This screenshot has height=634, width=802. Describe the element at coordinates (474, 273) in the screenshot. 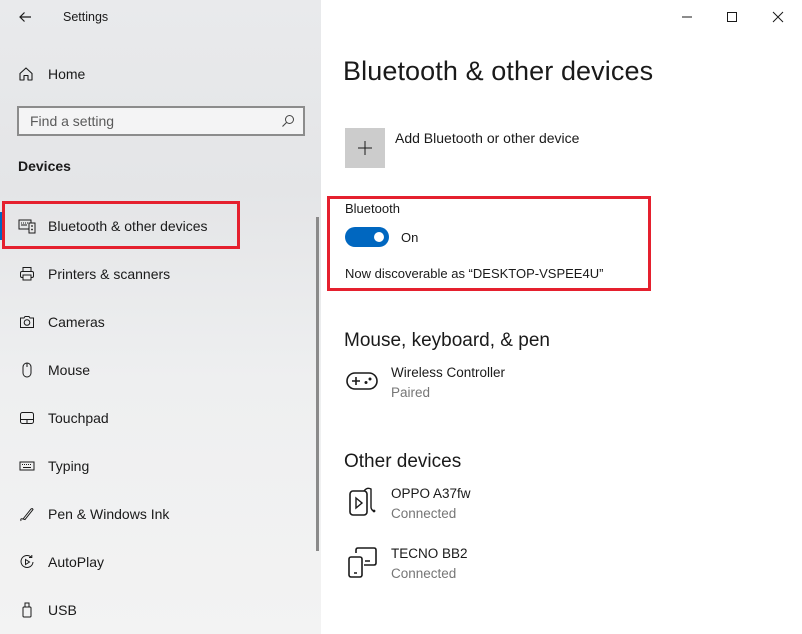

I see `discoverable-text: Now discoverable as “DESKTOP-VSPEE4U”` at that location.